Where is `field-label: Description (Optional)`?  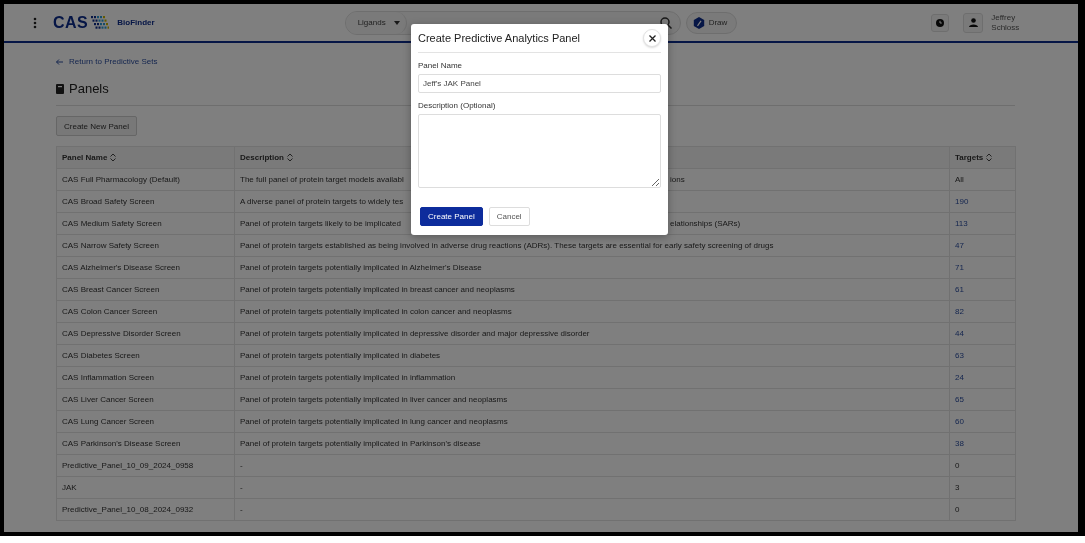 field-label: Description (Optional) is located at coordinates (457, 105).